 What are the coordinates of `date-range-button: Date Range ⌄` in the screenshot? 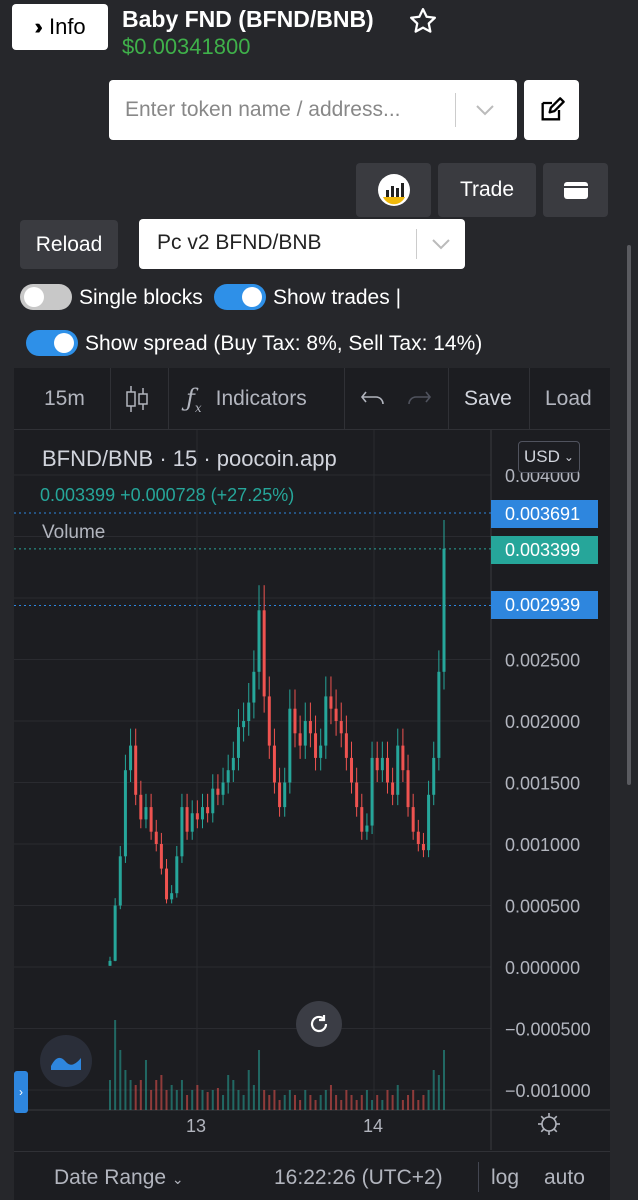 It's located at (119, 1178).